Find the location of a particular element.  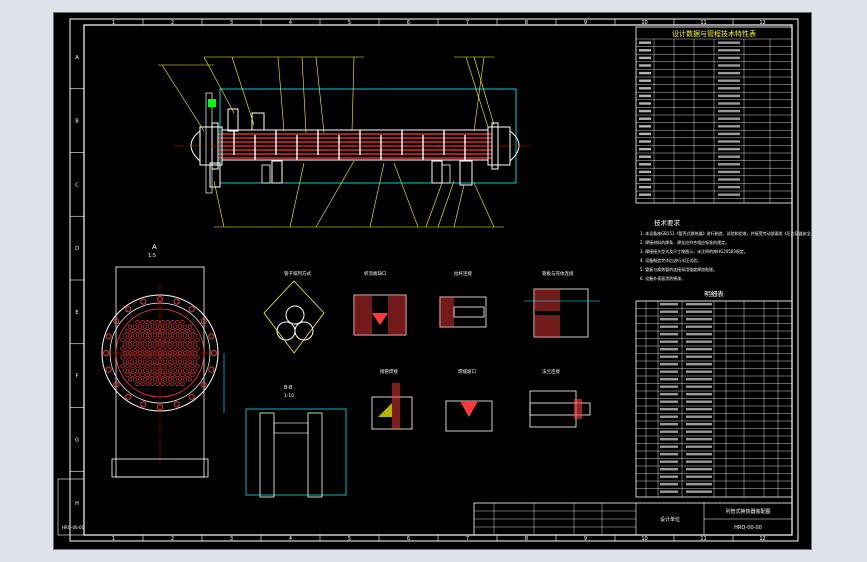

title-block: 列管式换热器装配图 HRQ-00-00 设计单位 is located at coordinates (633, 519).